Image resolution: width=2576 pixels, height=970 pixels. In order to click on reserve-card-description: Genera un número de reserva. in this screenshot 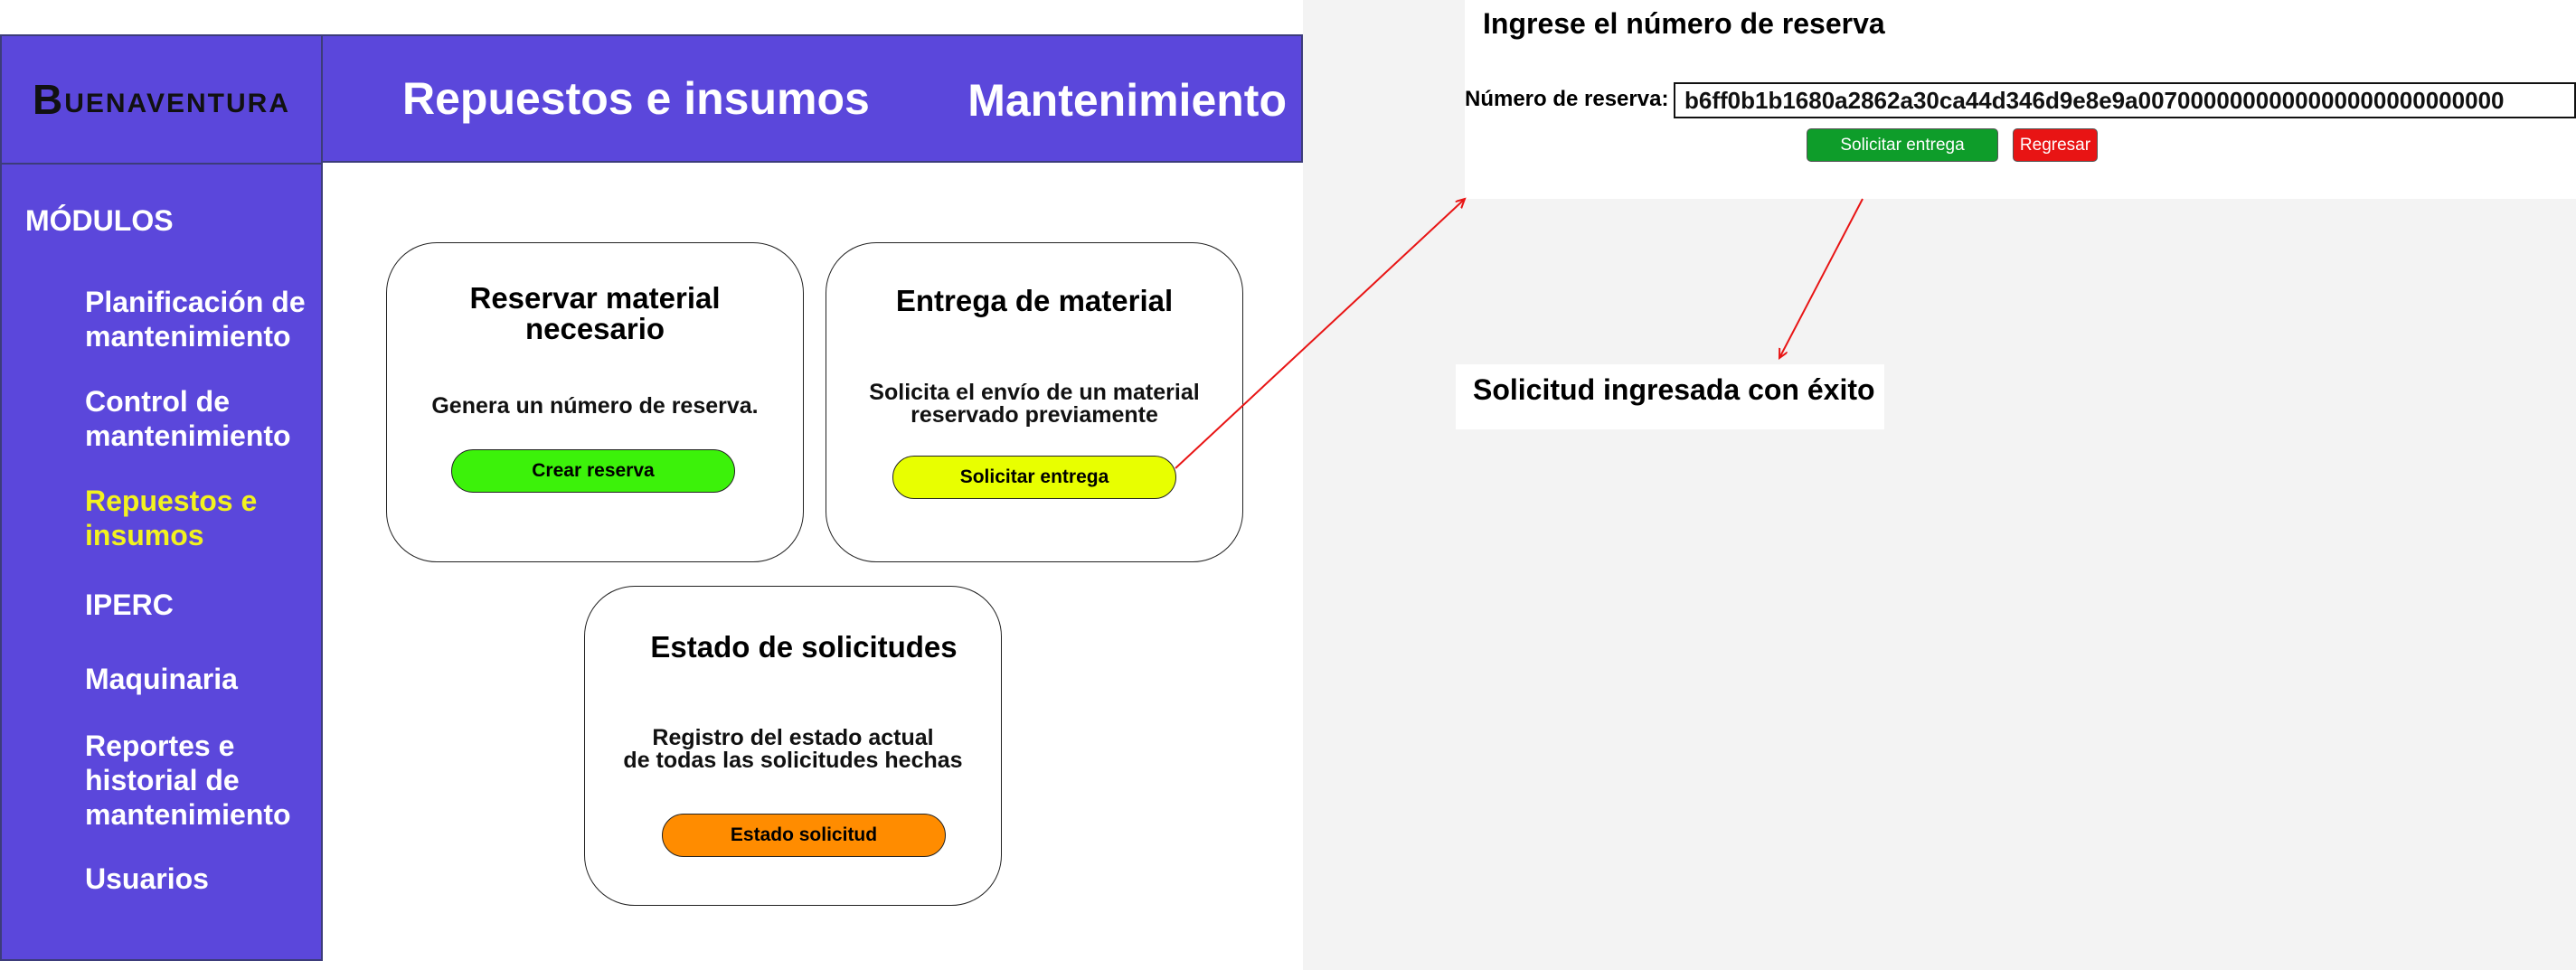, I will do `click(595, 406)`.